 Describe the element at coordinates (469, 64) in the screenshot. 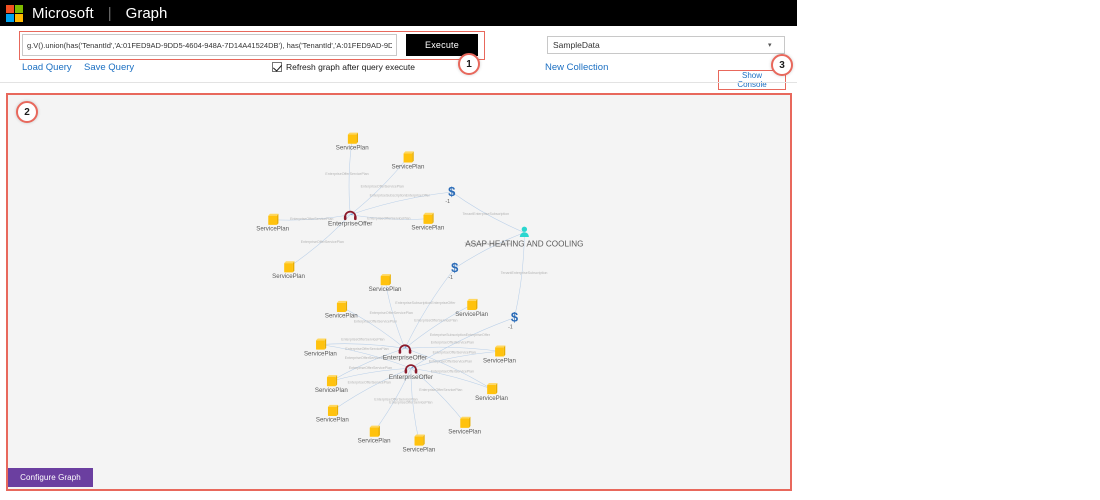

I see `callout-badge-1: 1` at that location.